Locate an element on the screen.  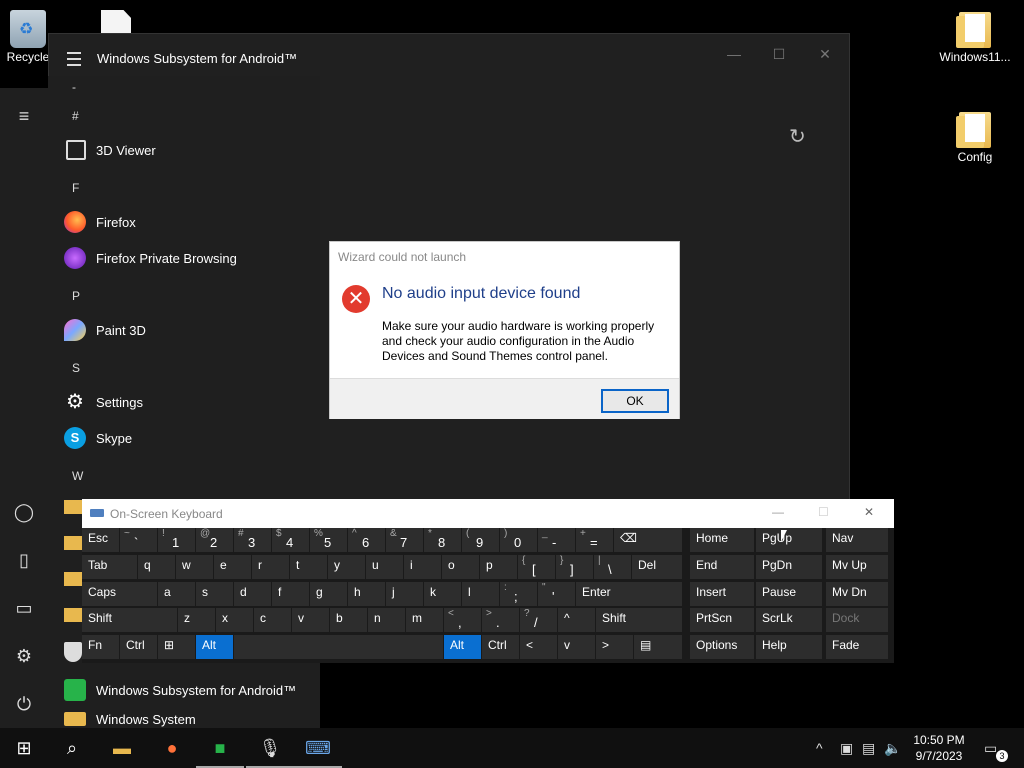
osk-nav-key-nav: Nav is located at coordinates (857, 540).